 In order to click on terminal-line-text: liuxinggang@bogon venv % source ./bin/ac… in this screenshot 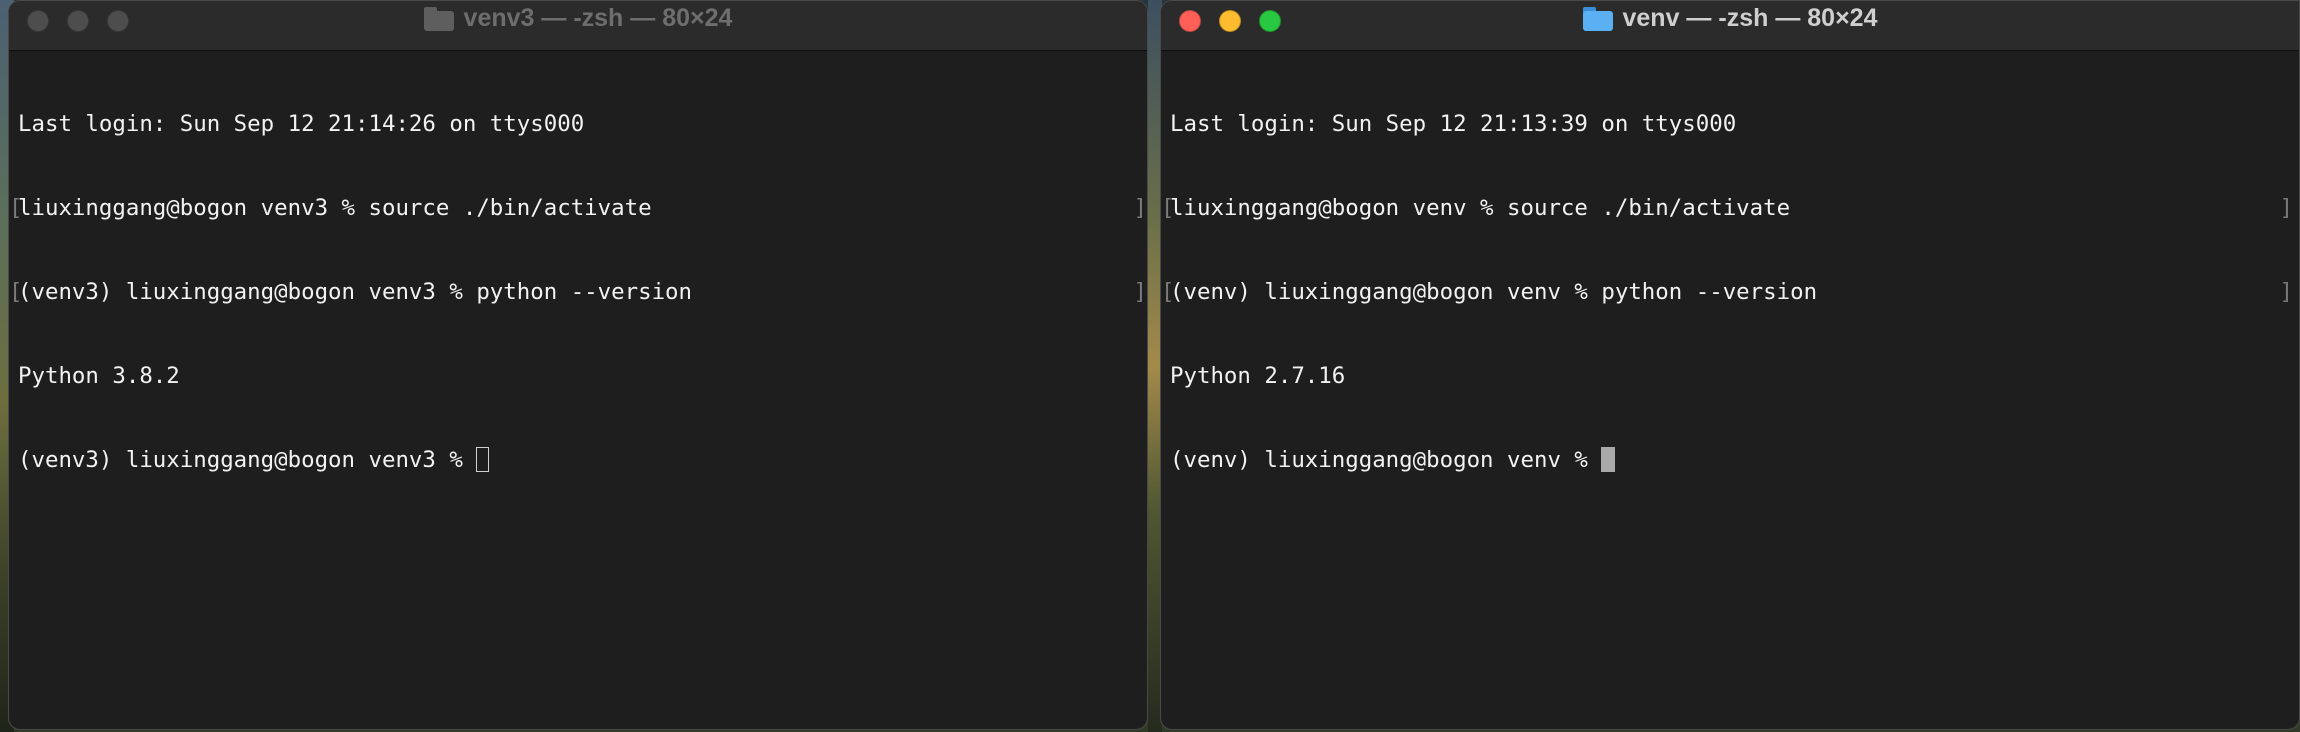, I will do `click(1480, 208)`.